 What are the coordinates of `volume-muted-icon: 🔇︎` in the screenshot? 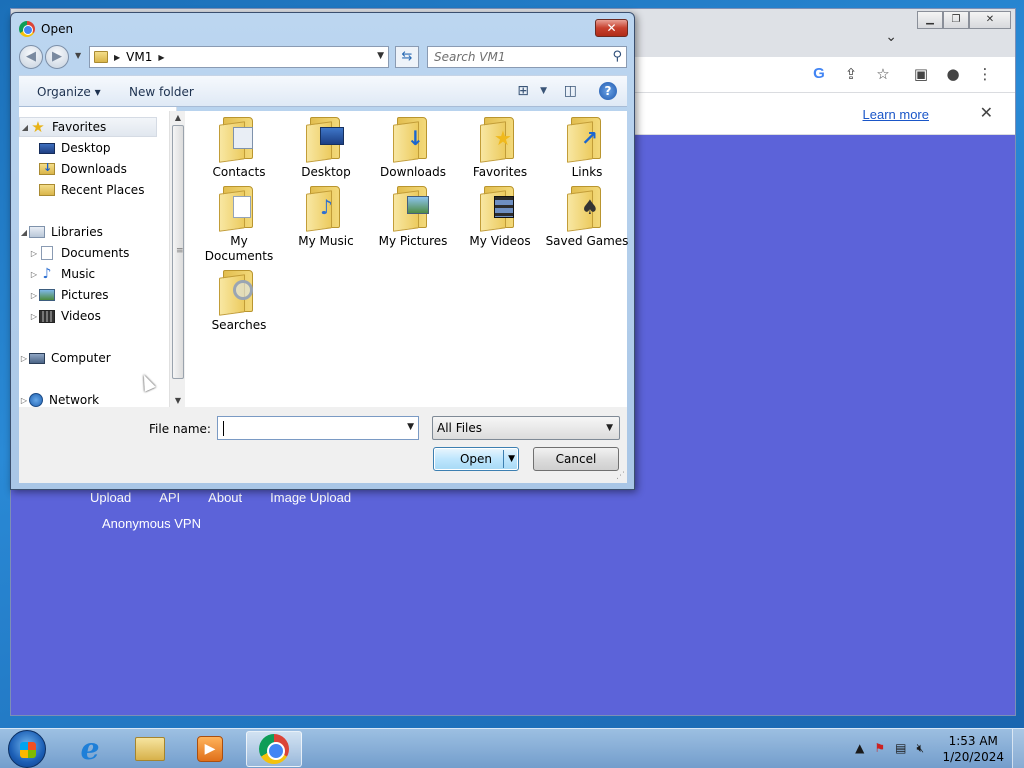 It's located at (920, 748).